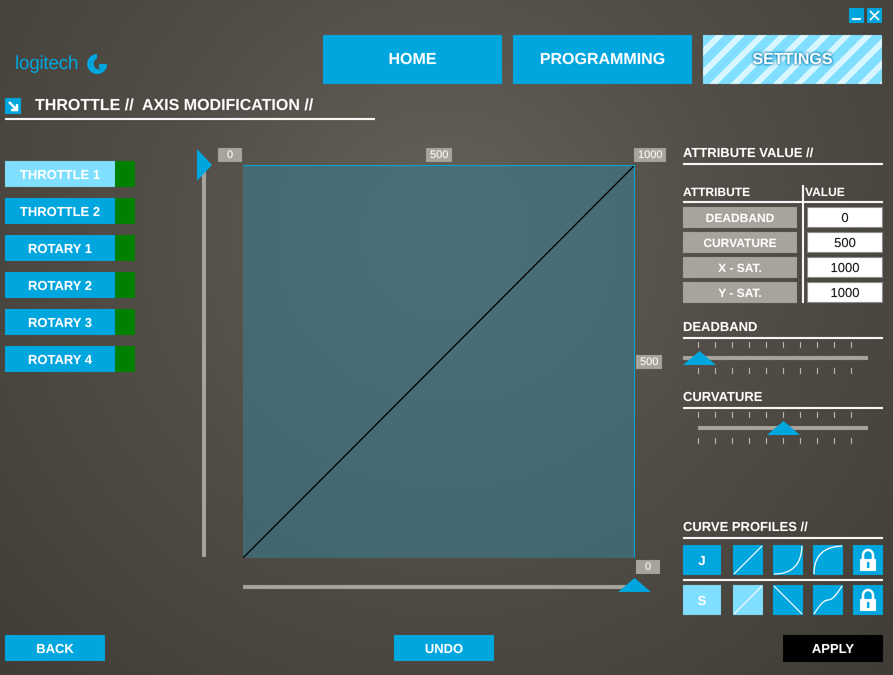 This screenshot has width=893, height=675. Describe the element at coordinates (717, 192) in the screenshot. I see `column-header: ATTRIBUTE` at that location.